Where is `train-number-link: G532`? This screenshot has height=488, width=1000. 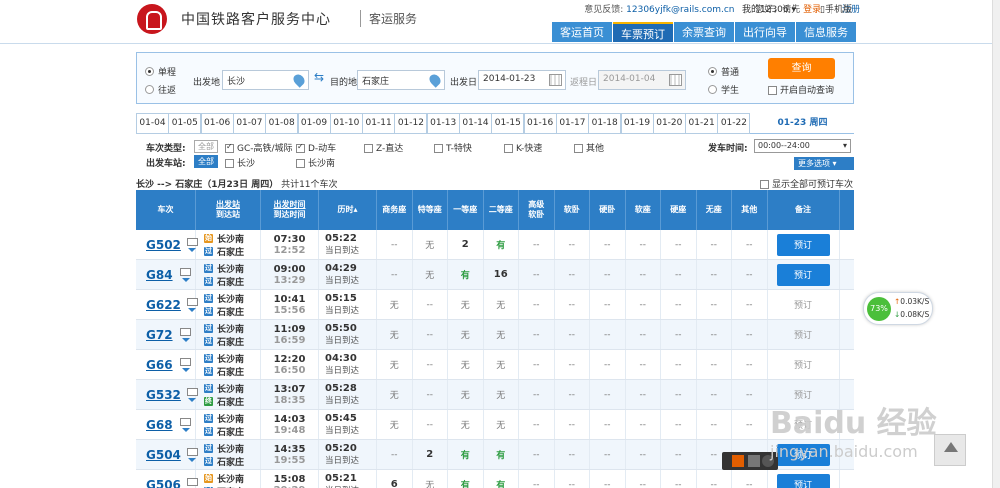
train-number-link: G532 is located at coordinates (163, 395).